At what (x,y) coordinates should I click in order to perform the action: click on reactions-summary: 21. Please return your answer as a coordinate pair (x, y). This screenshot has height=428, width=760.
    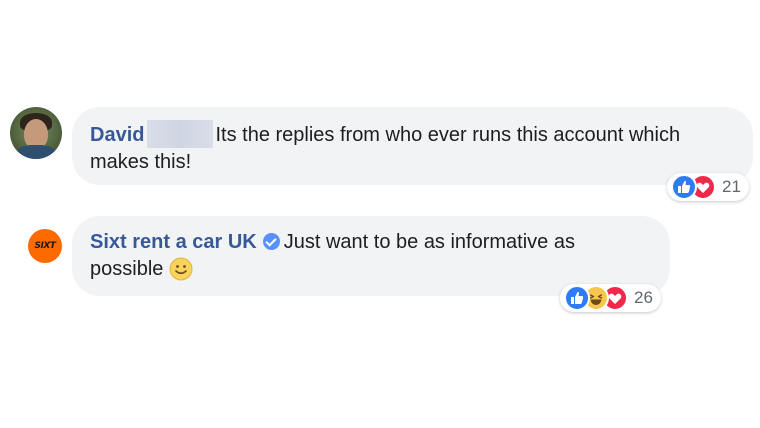
    Looking at the image, I should click on (708, 187).